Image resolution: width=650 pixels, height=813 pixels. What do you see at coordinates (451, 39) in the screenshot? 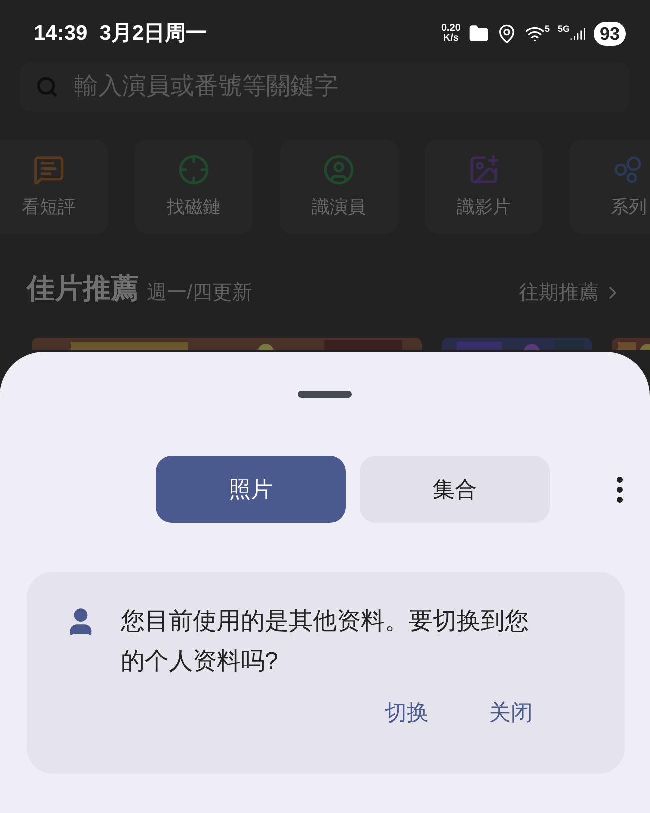
I see `speed-unit: K/s` at bounding box center [451, 39].